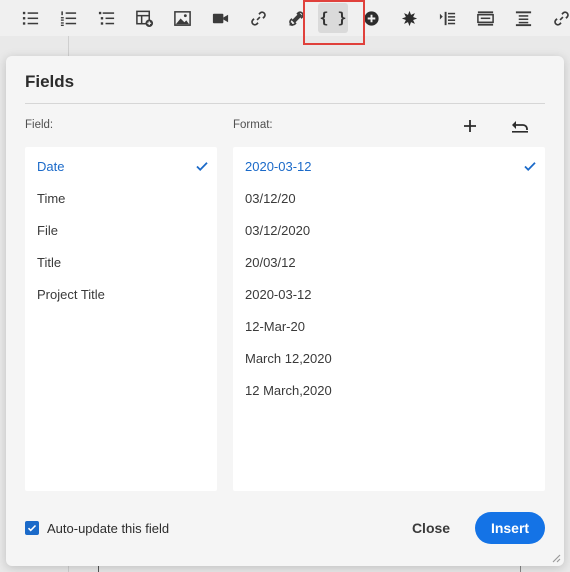 This screenshot has height=572, width=570. I want to click on format-item: March 12,2020, so click(389, 358).